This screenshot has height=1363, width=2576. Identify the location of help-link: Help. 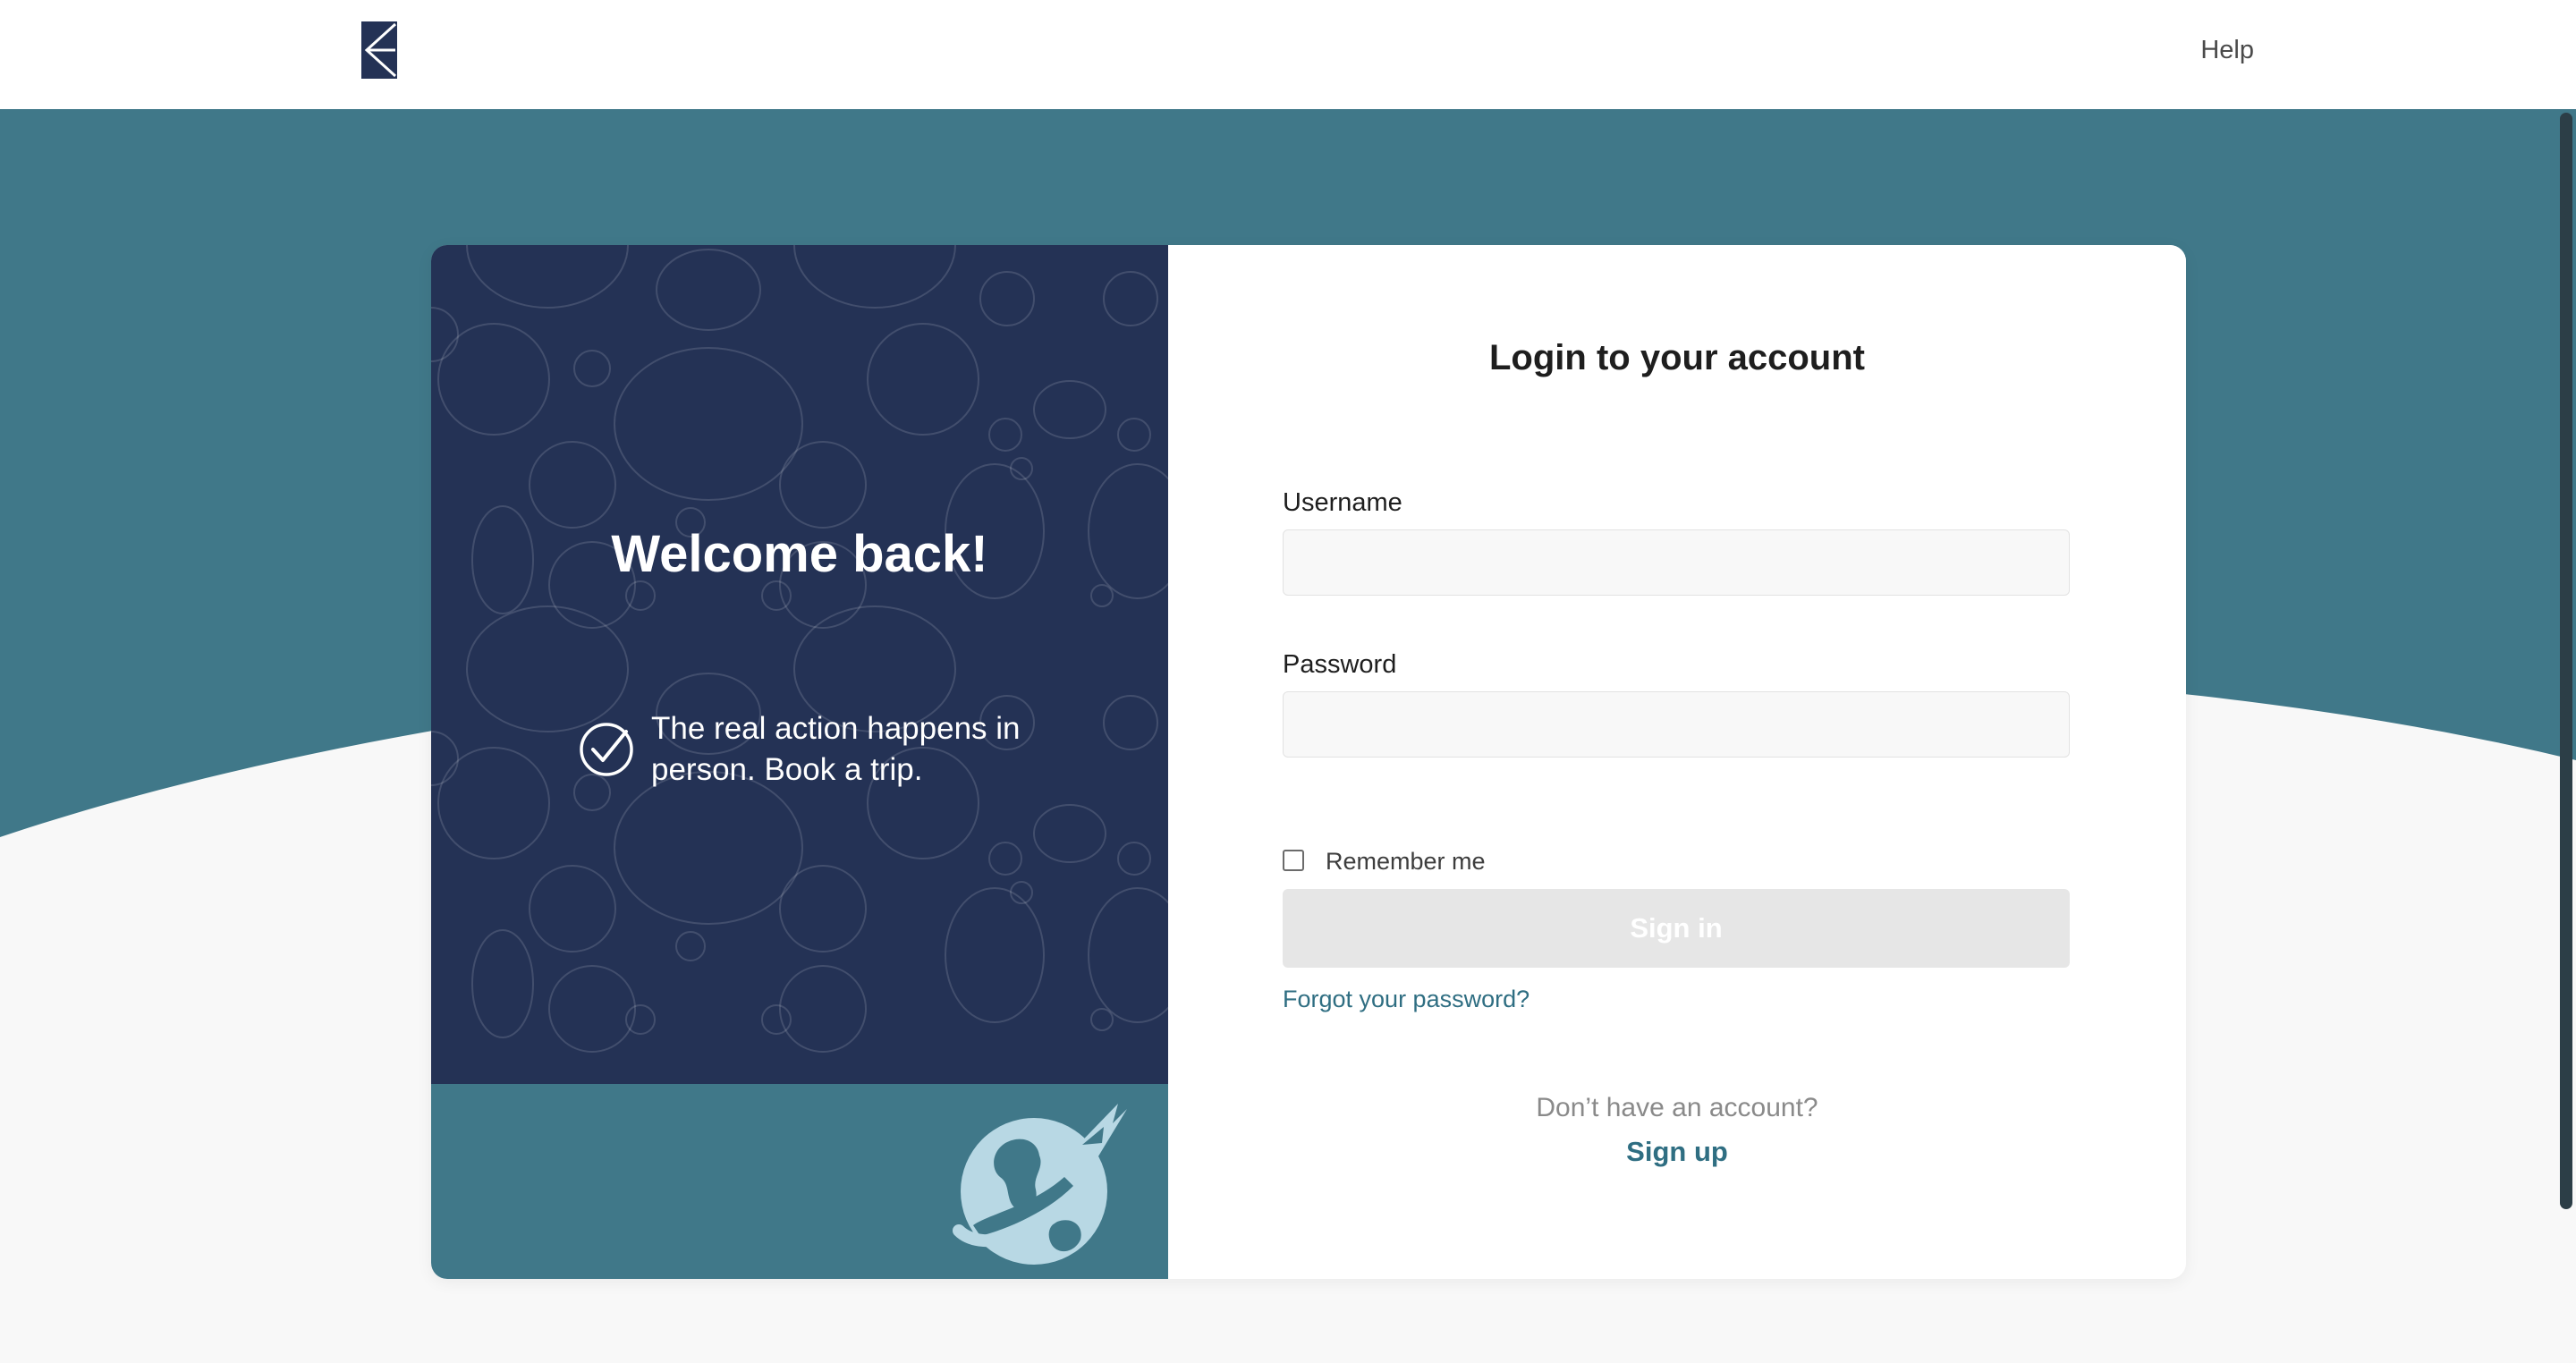
(2227, 51).